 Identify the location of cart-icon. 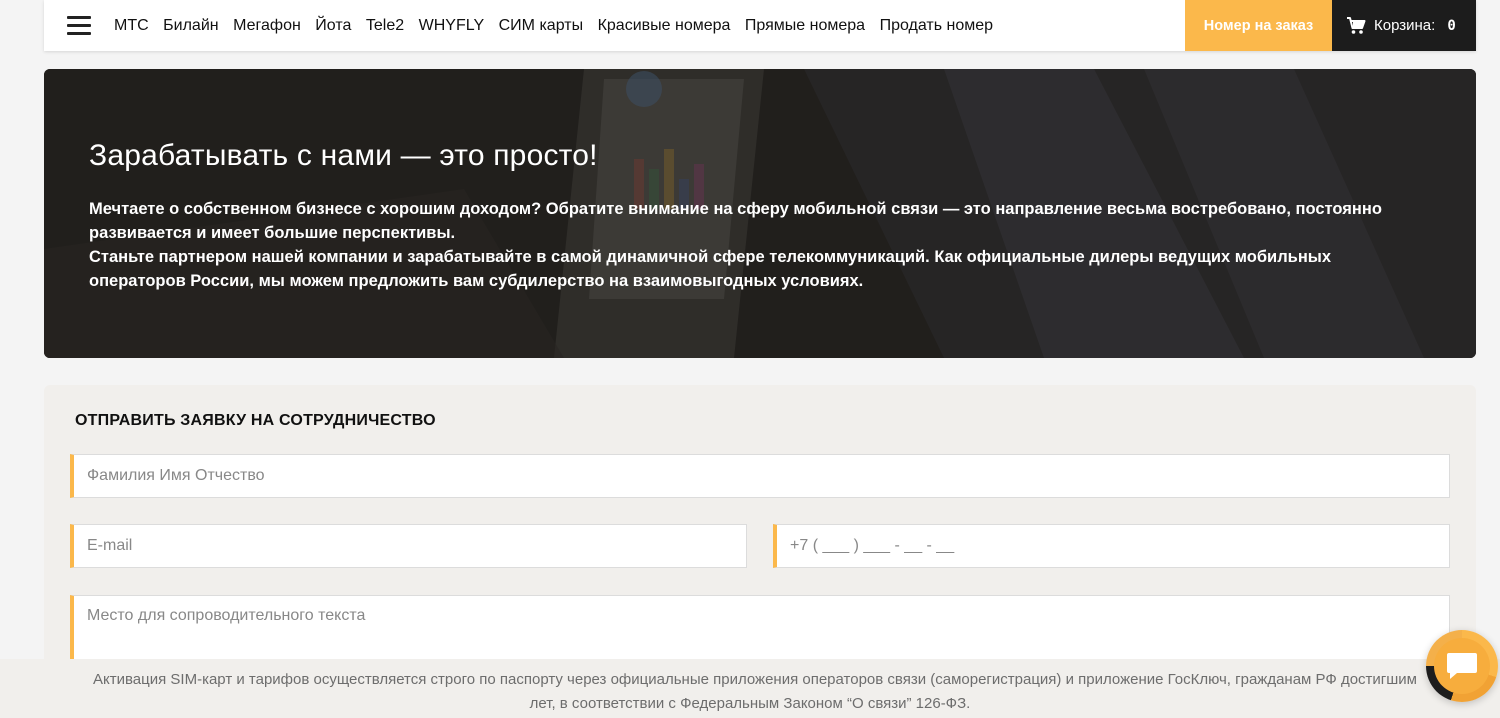
(1356, 25).